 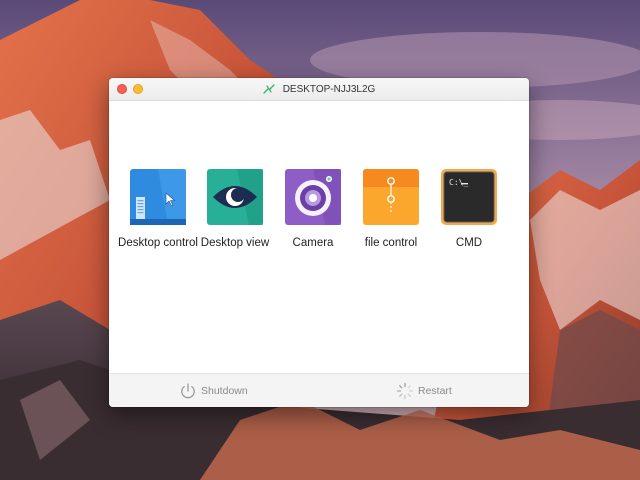 What do you see at coordinates (235, 197) in the screenshot?
I see `eye-icon` at bounding box center [235, 197].